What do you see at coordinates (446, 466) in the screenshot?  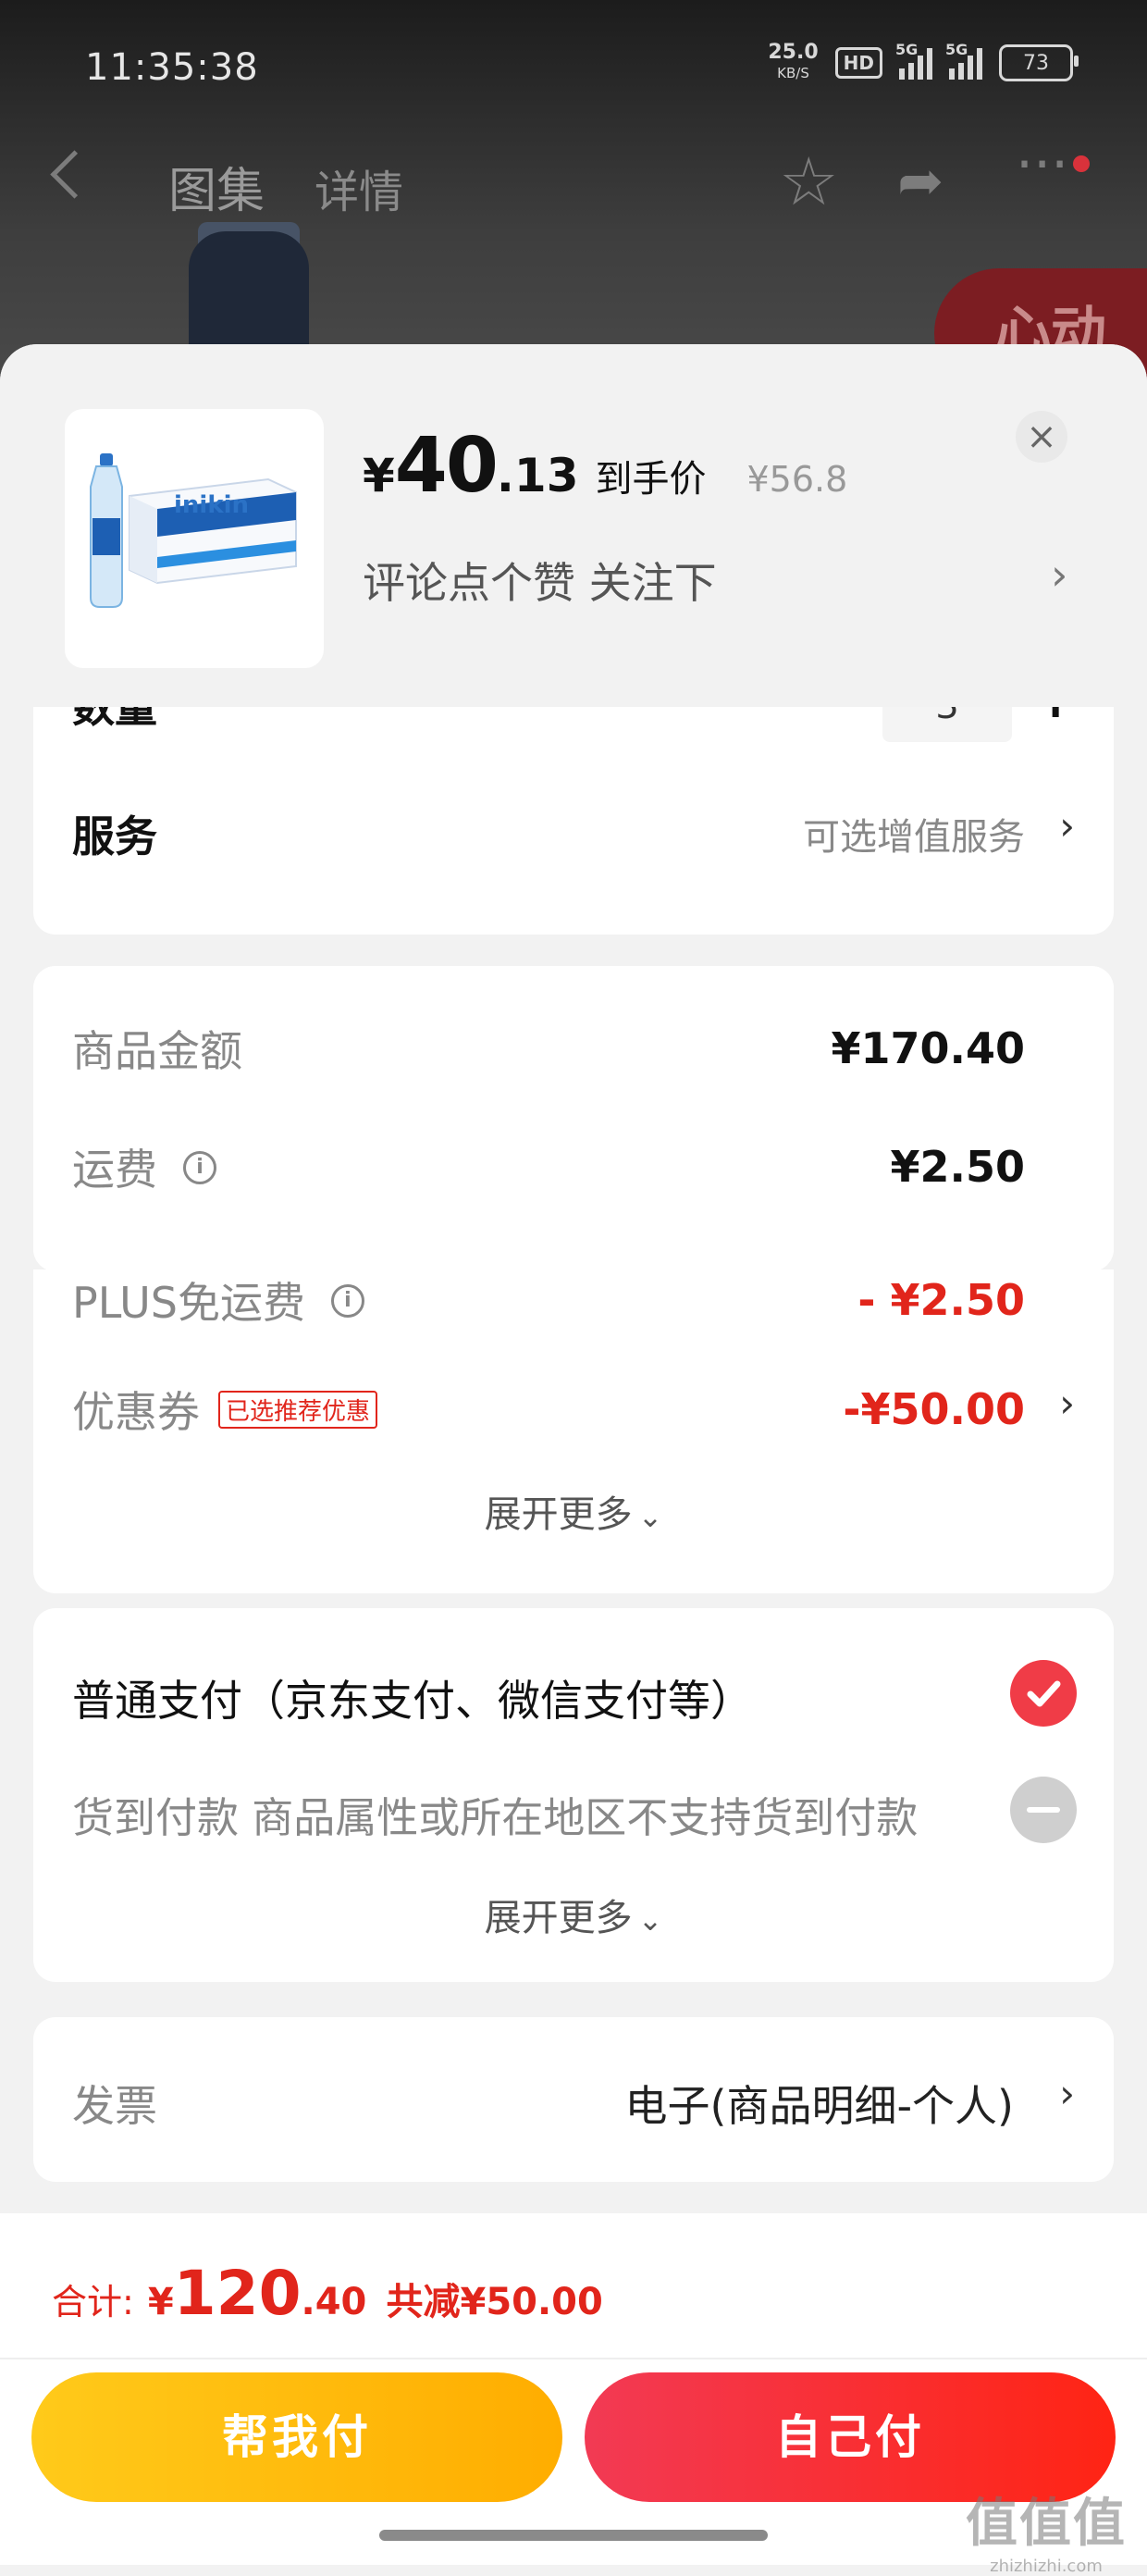 I see `price-integer: 40` at bounding box center [446, 466].